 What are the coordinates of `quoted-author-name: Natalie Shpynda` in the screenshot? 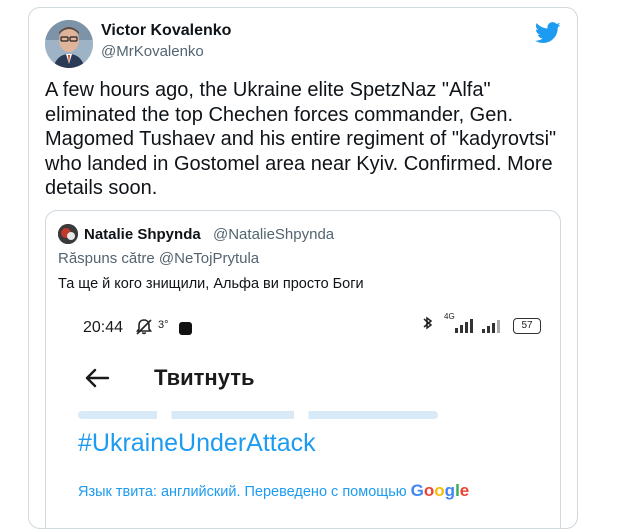 It's located at (142, 234).